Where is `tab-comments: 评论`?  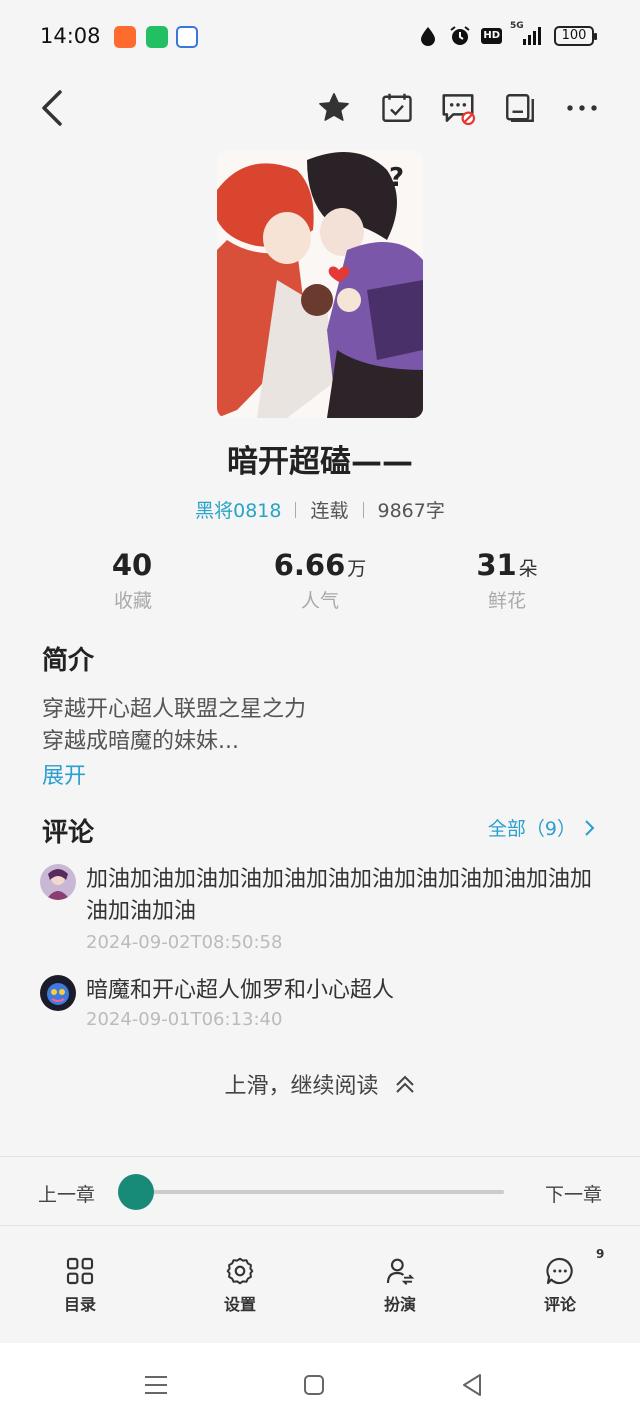 tab-comments: 评论 is located at coordinates (560, 1285).